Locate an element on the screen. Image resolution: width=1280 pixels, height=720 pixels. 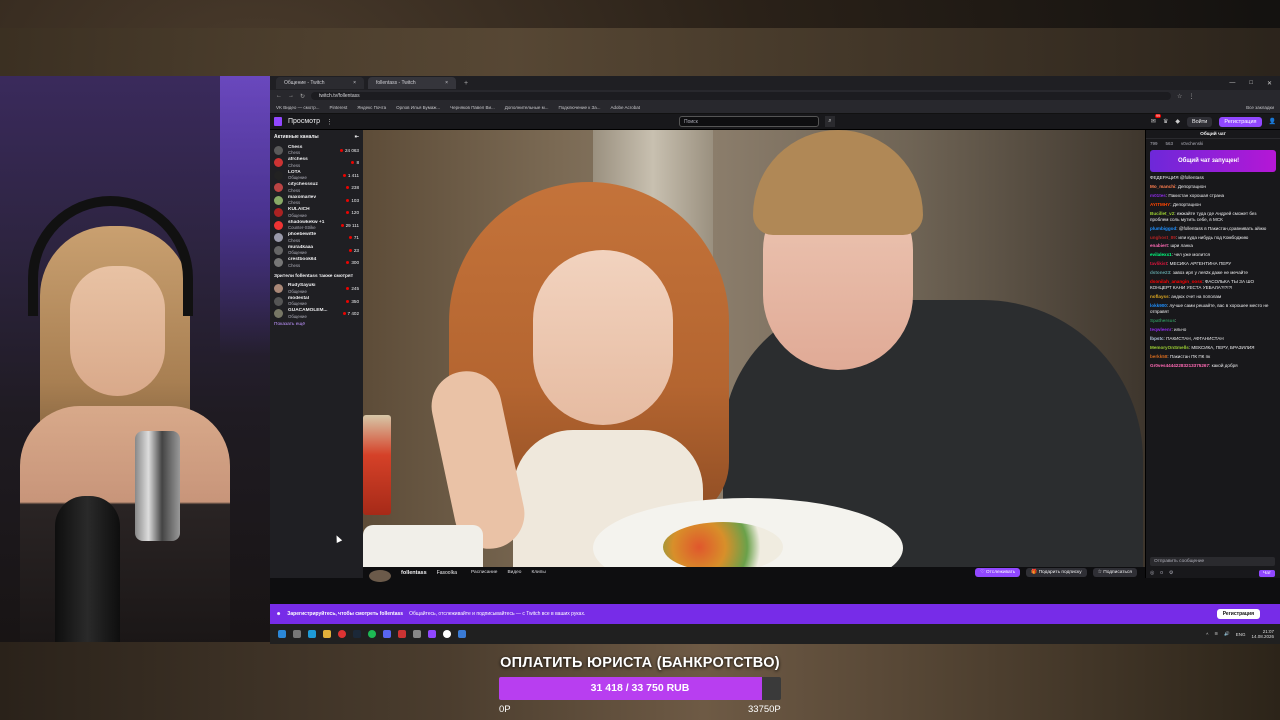
tab-videos: Видео is located at coordinates (514, 572).